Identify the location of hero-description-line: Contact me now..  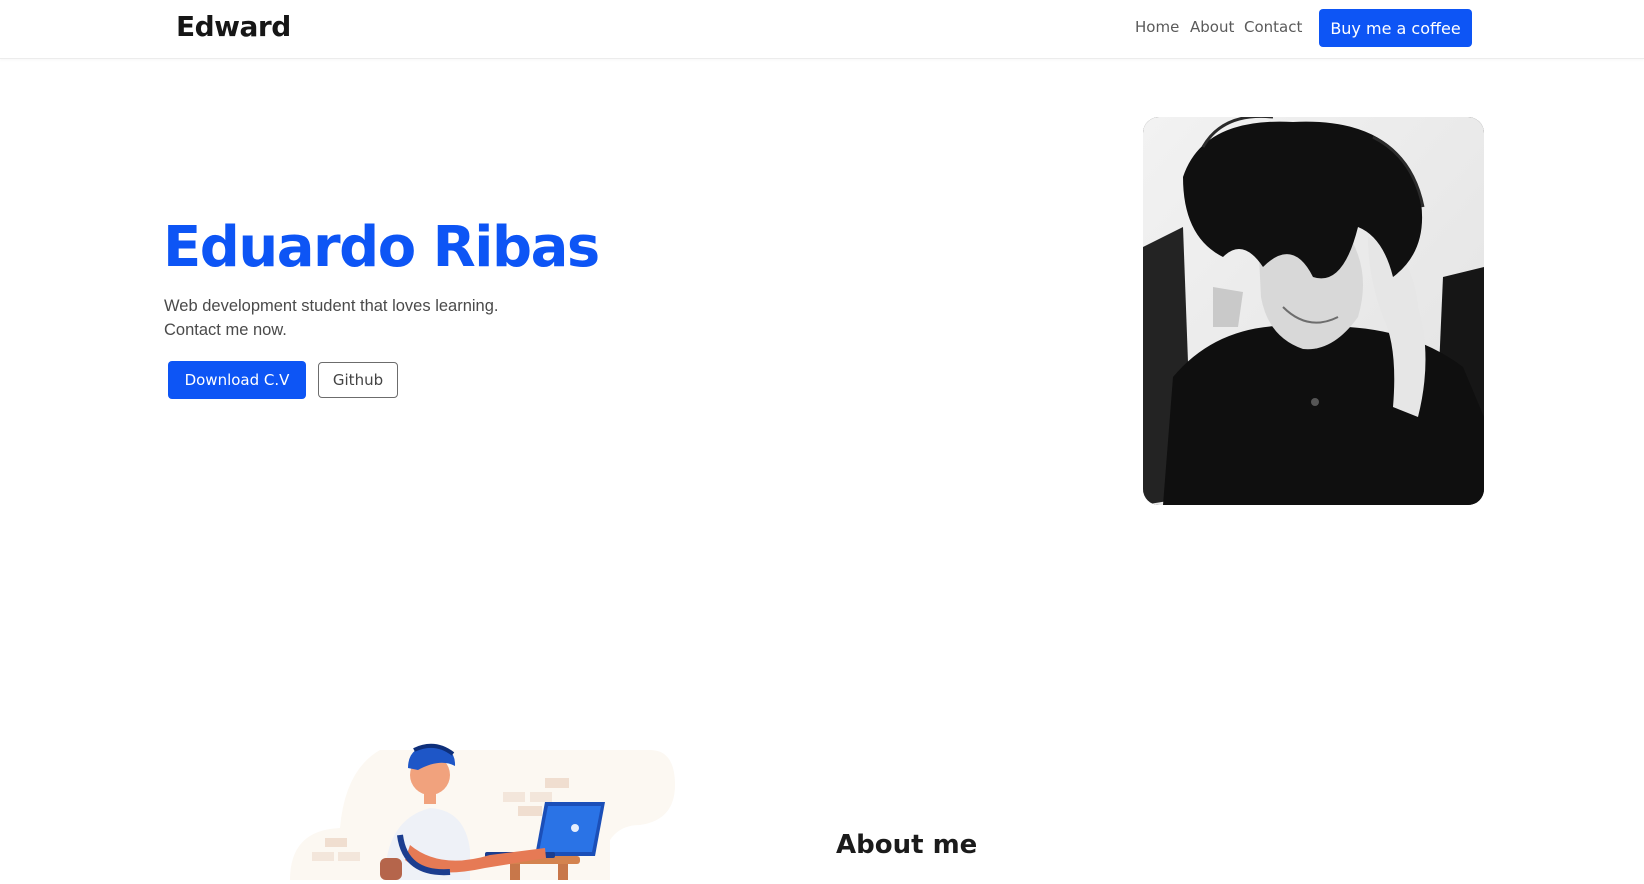
(225, 330).